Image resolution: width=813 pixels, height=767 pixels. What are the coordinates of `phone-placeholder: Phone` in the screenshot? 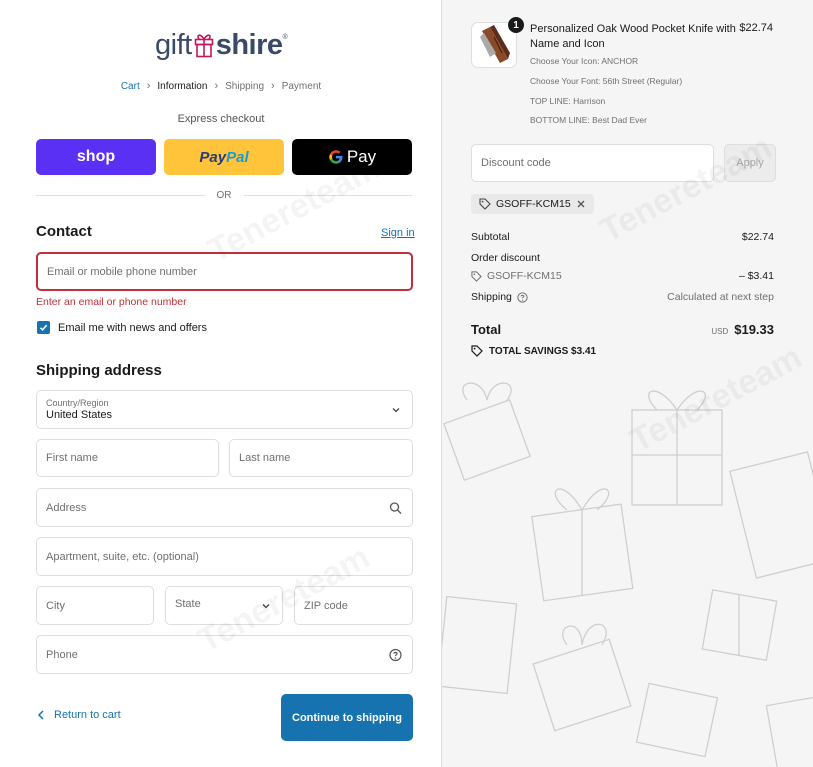 It's located at (62, 654).